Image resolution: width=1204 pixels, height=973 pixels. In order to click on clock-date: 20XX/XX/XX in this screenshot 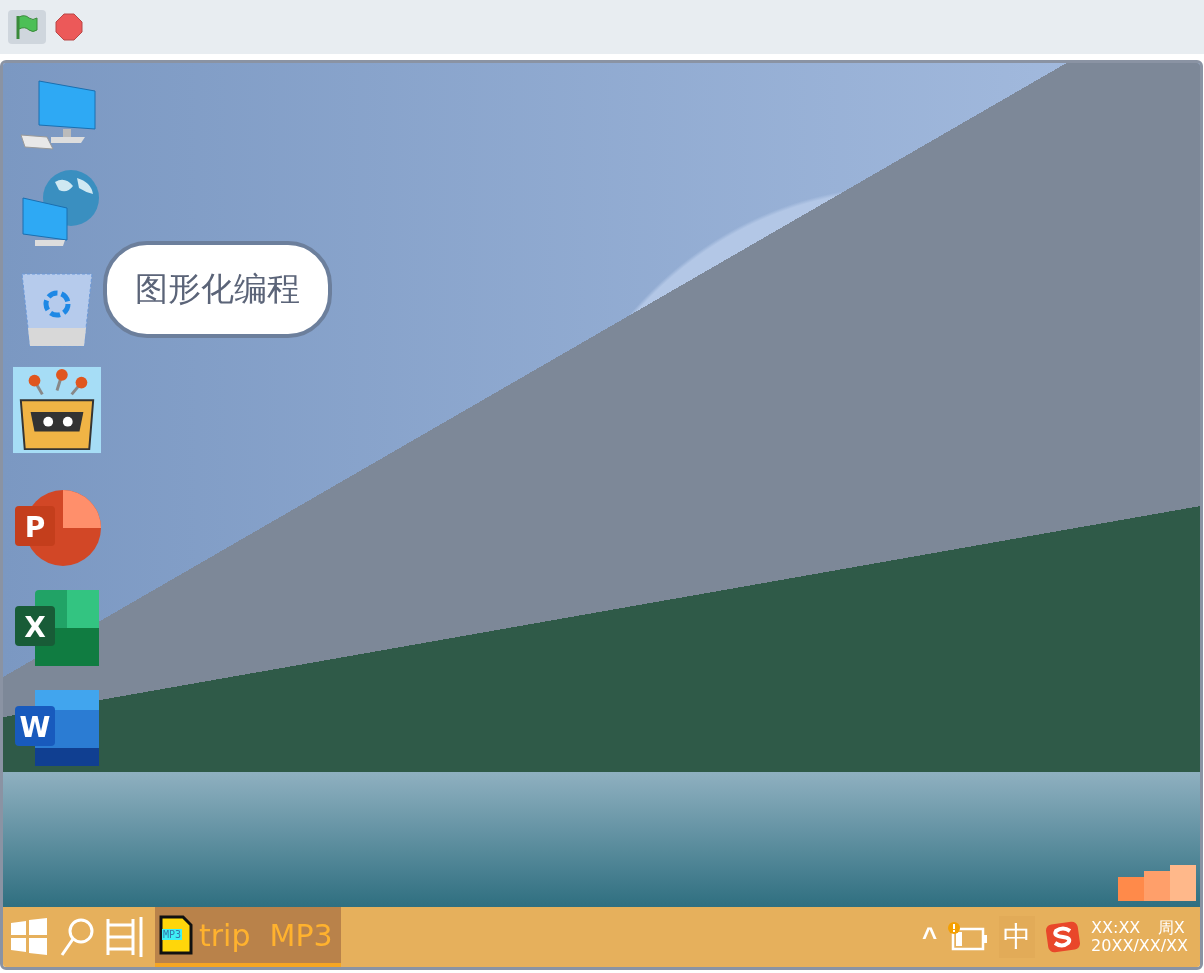, I will do `click(1139, 946)`.